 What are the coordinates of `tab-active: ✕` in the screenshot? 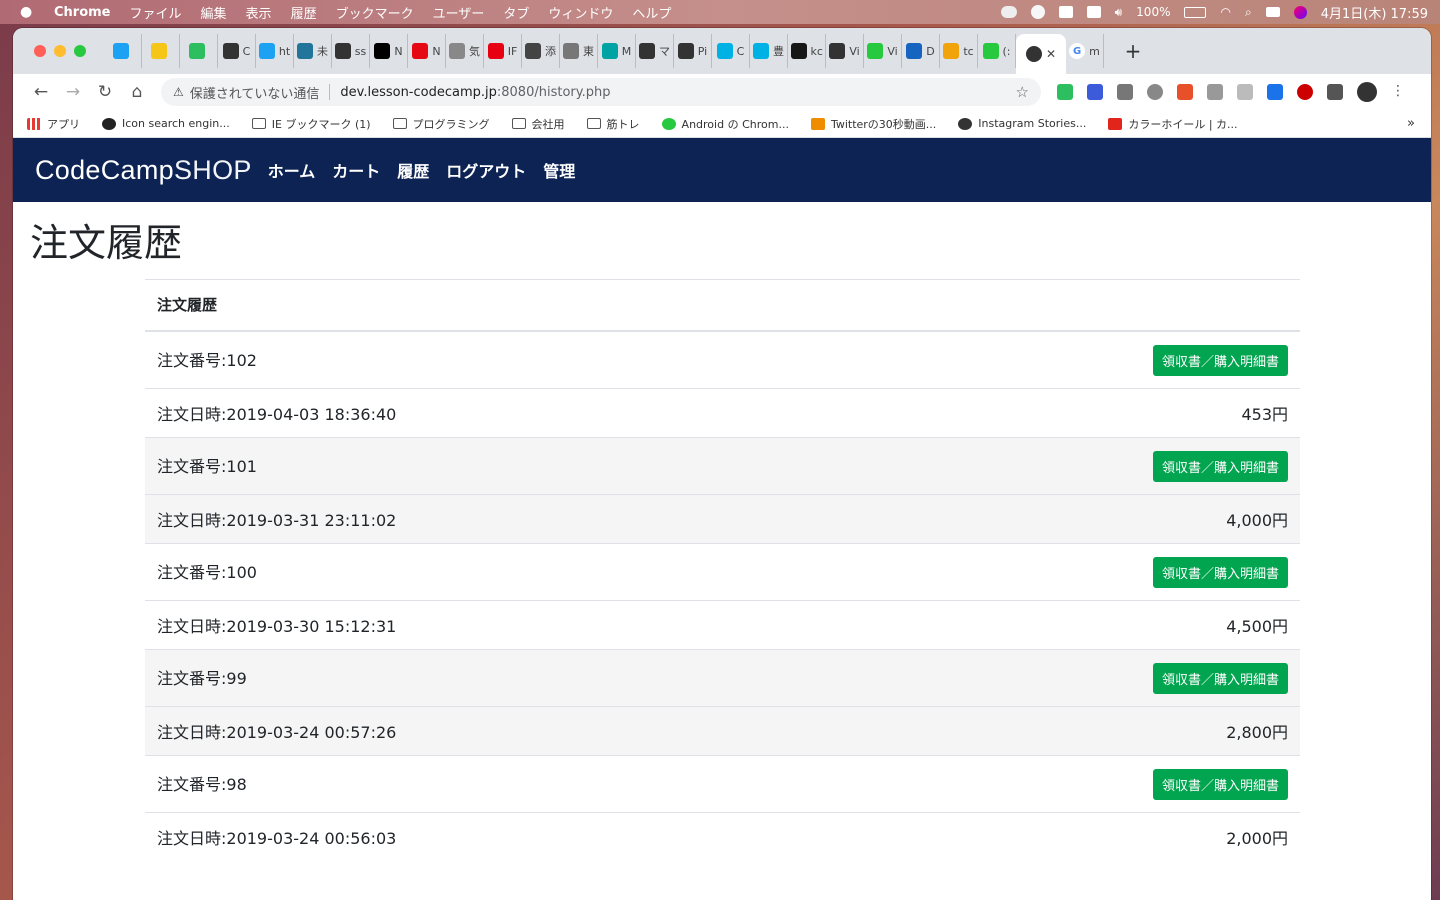 It's located at (1041, 54).